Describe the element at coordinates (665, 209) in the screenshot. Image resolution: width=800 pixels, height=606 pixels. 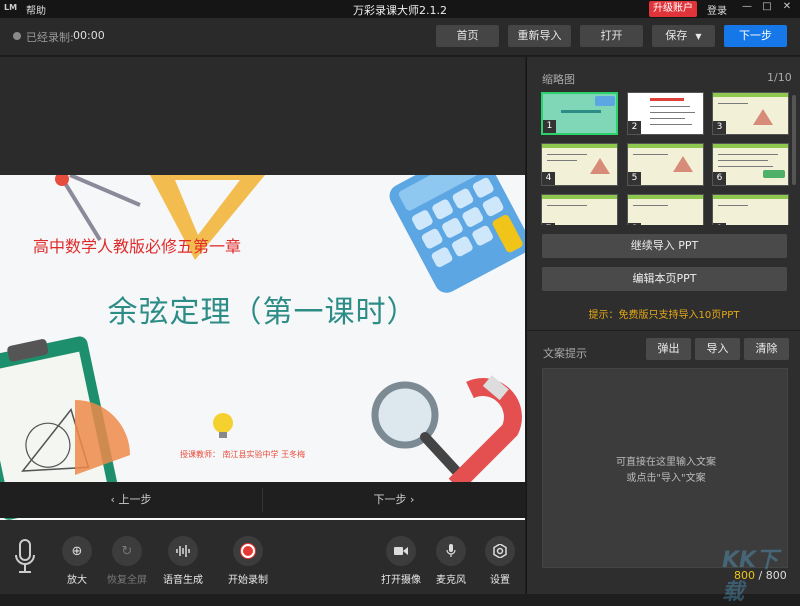
I see `thumbnail-item: 8` at that location.